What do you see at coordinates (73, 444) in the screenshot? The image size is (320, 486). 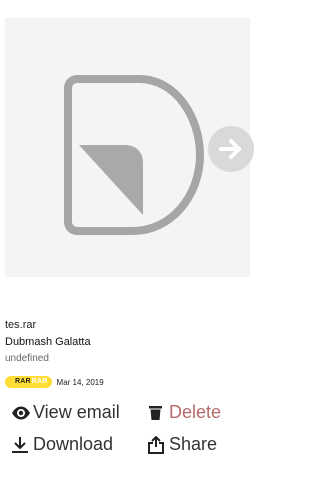 I see `download-label: Download` at bounding box center [73, 444].